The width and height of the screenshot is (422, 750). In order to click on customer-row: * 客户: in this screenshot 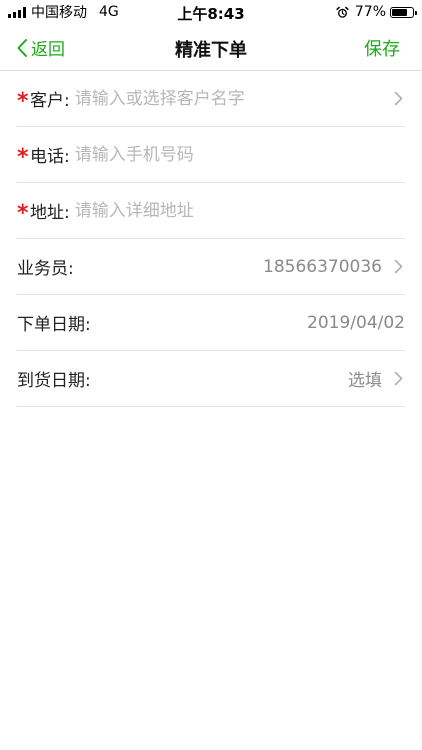, I will do `click(211, 99)`.